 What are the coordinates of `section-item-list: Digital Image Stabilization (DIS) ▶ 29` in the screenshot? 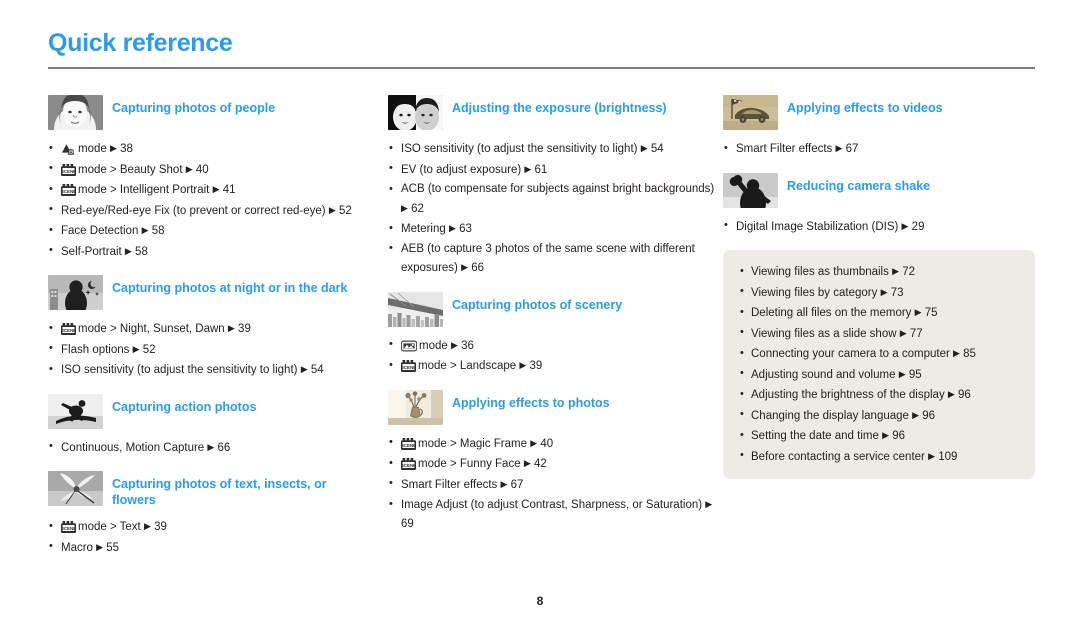 It's located at (879, 226).